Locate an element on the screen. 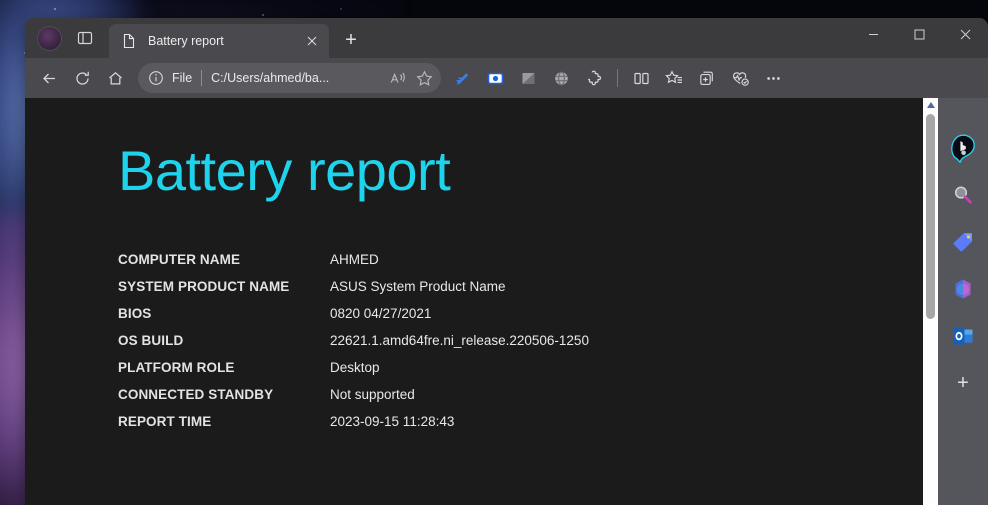  collections-pen-icon is located at coordinates (462, 78).